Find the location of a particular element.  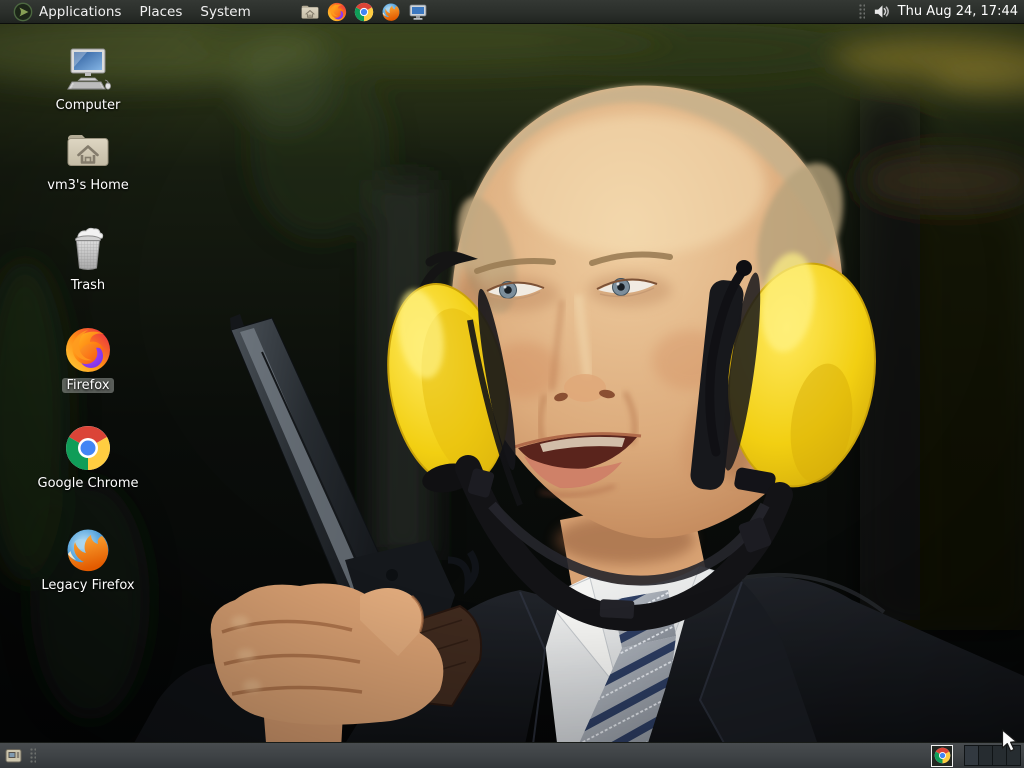

mouse-cursor is located at coordinates (1009, 740).